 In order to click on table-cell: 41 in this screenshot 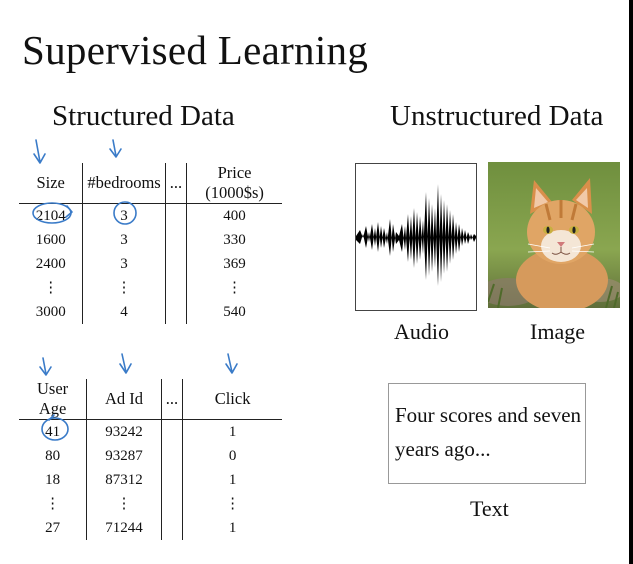, I will do `click(53, 432)`.